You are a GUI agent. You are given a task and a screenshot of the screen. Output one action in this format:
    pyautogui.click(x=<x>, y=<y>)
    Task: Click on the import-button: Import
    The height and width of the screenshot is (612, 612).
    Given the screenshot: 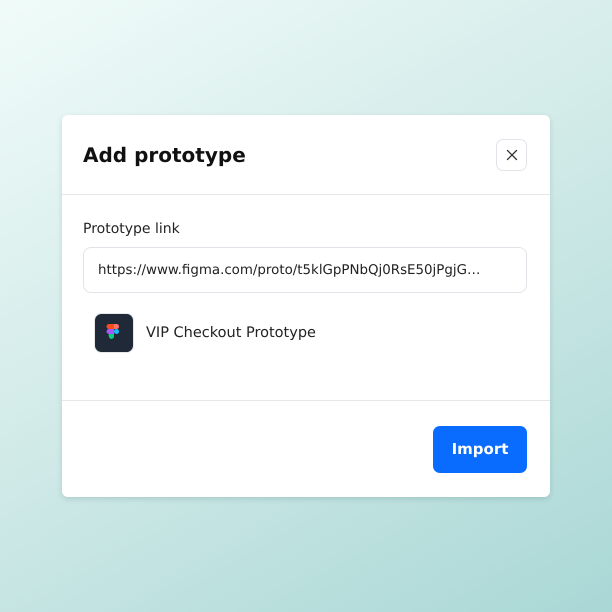 What is the action you would take?
    pyautogui.click(x=480, y=449)
    